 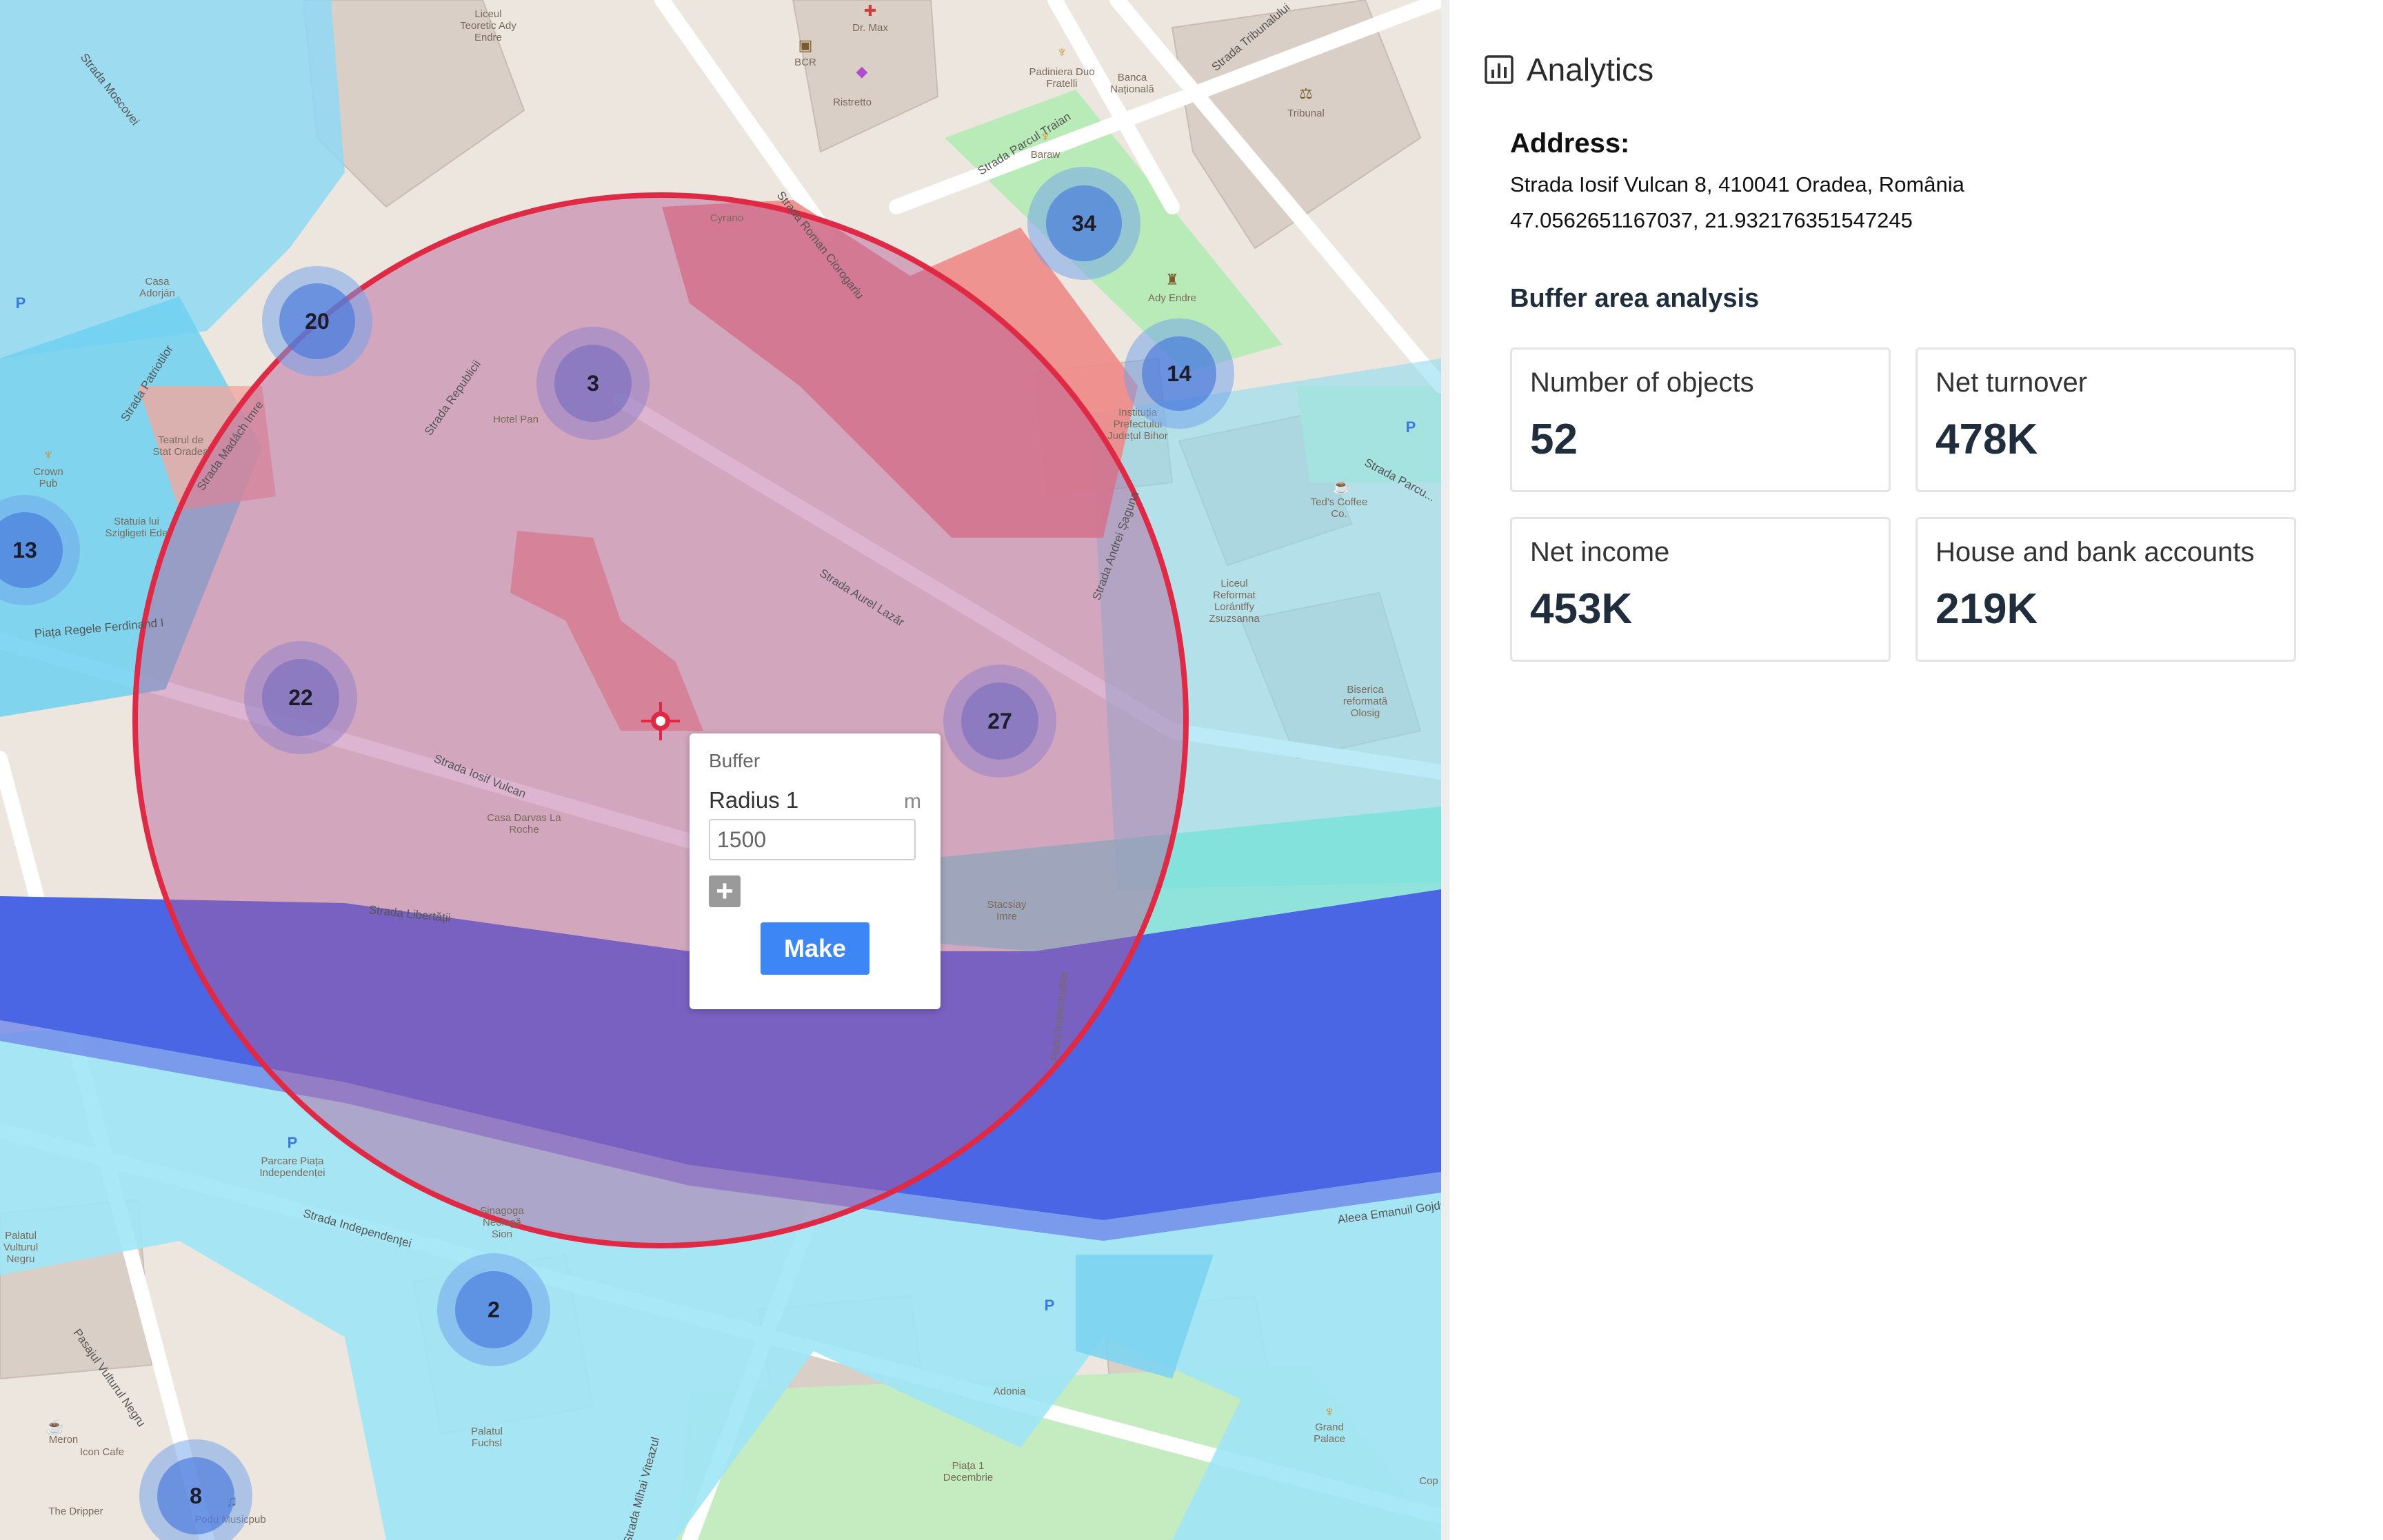 I want to click on poi-label: Baraw, so click(x=1045, y=155).